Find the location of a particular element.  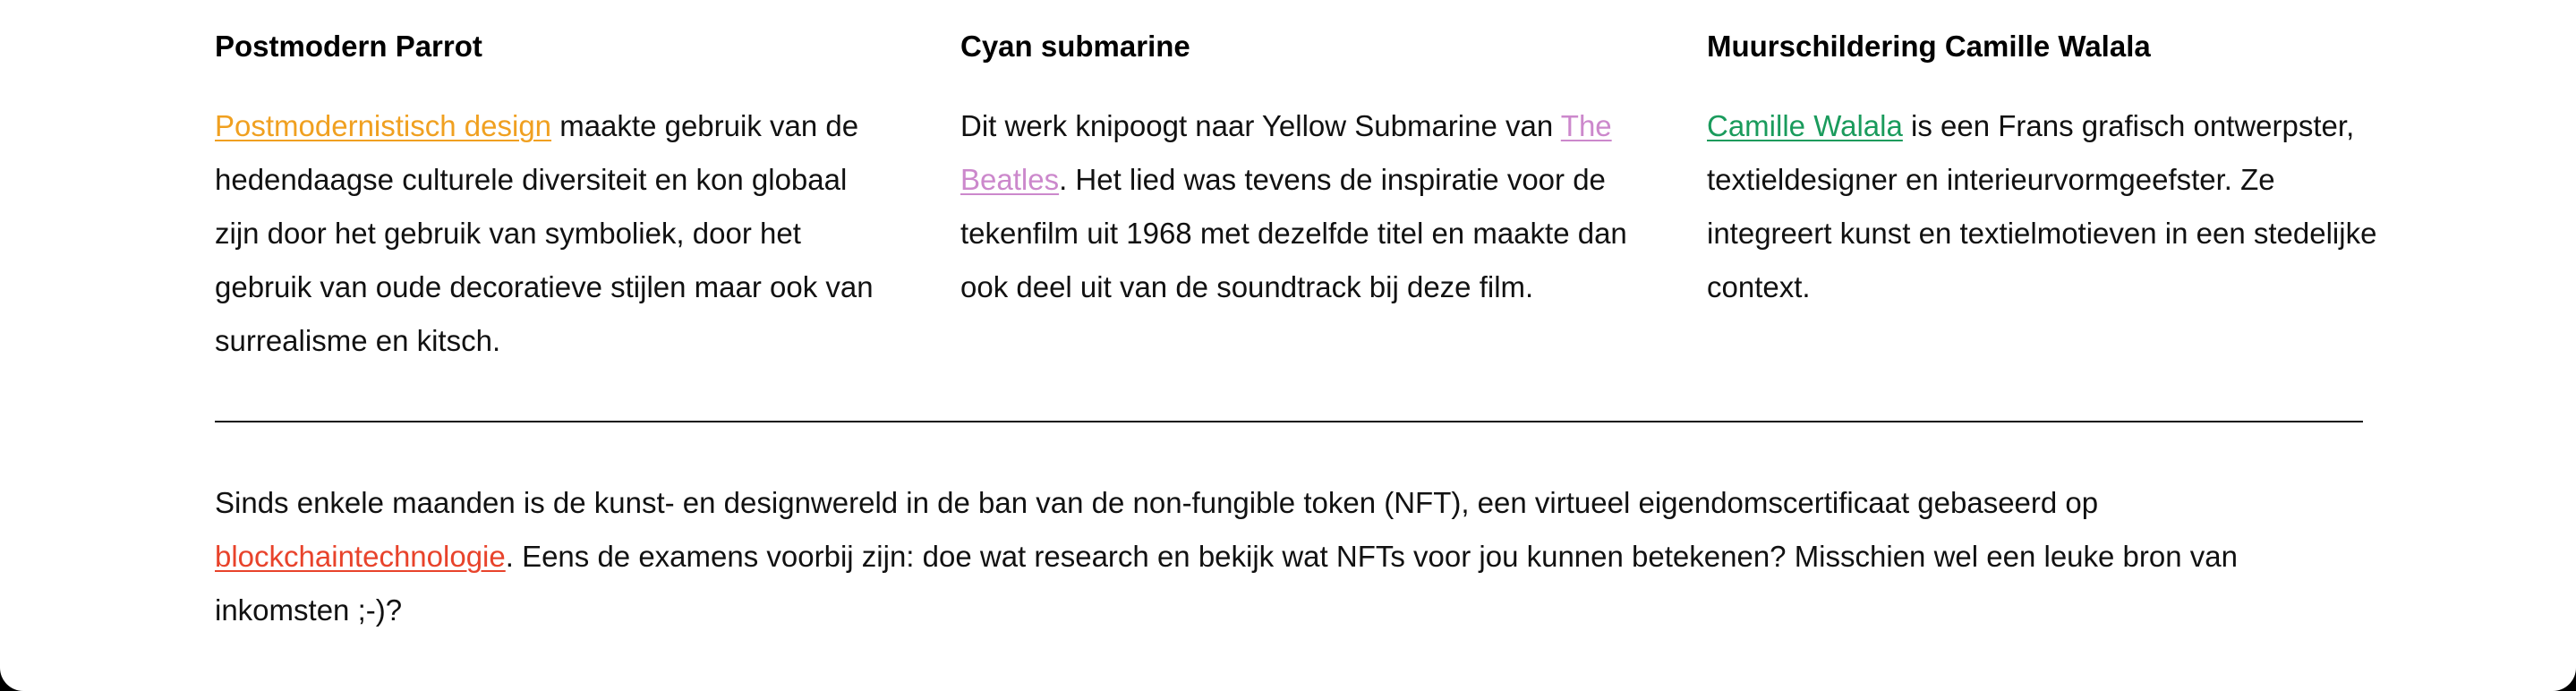

camille-walala-link: Camille Walala is located at coordinates (1805, 125).